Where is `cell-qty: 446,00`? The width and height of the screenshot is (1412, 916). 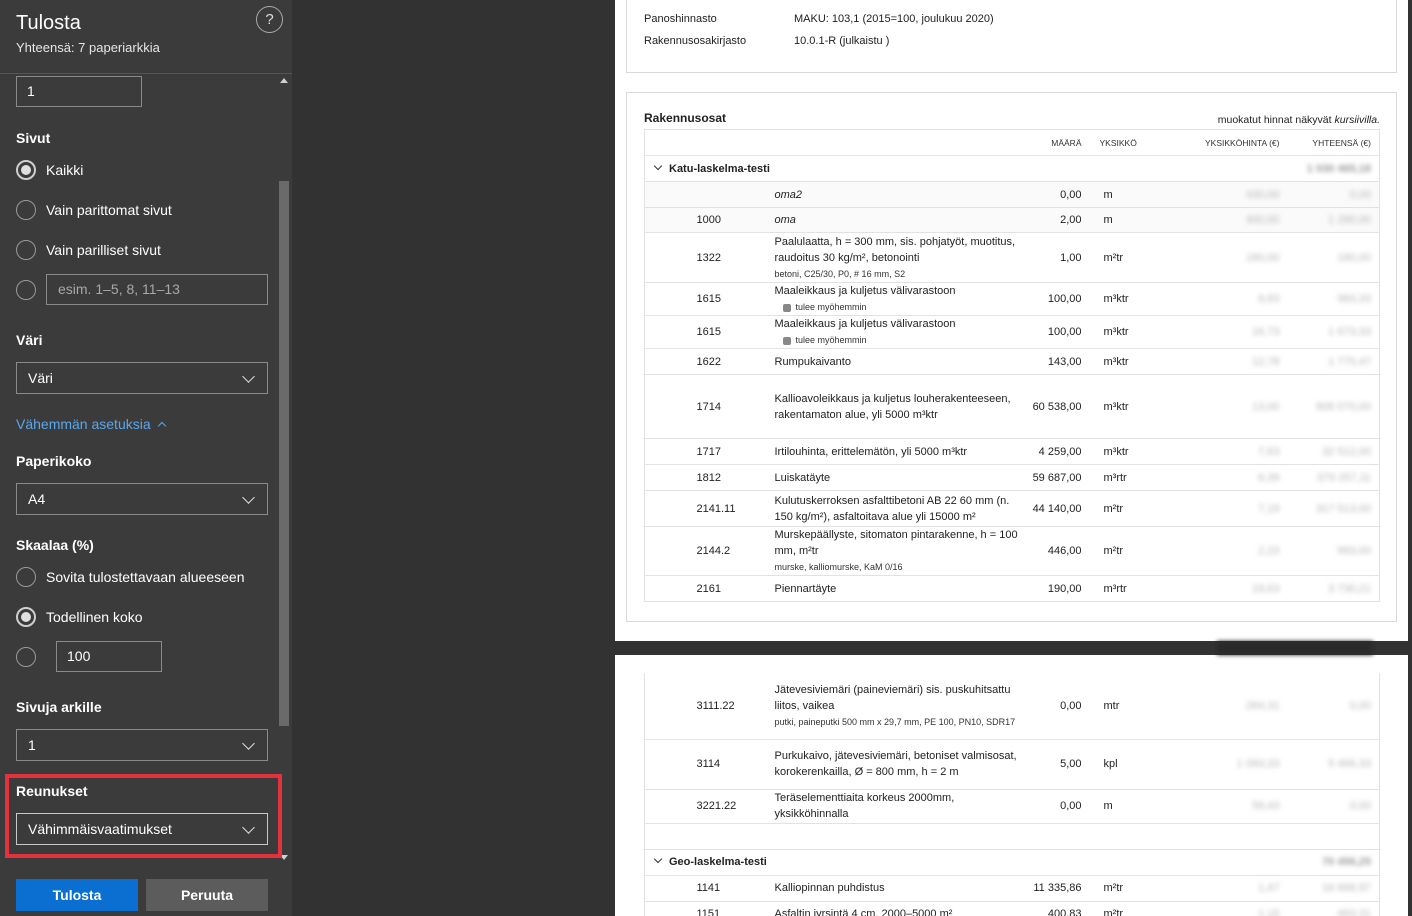 cell-qty: 446,00 is located at coordinates (1054, 551).